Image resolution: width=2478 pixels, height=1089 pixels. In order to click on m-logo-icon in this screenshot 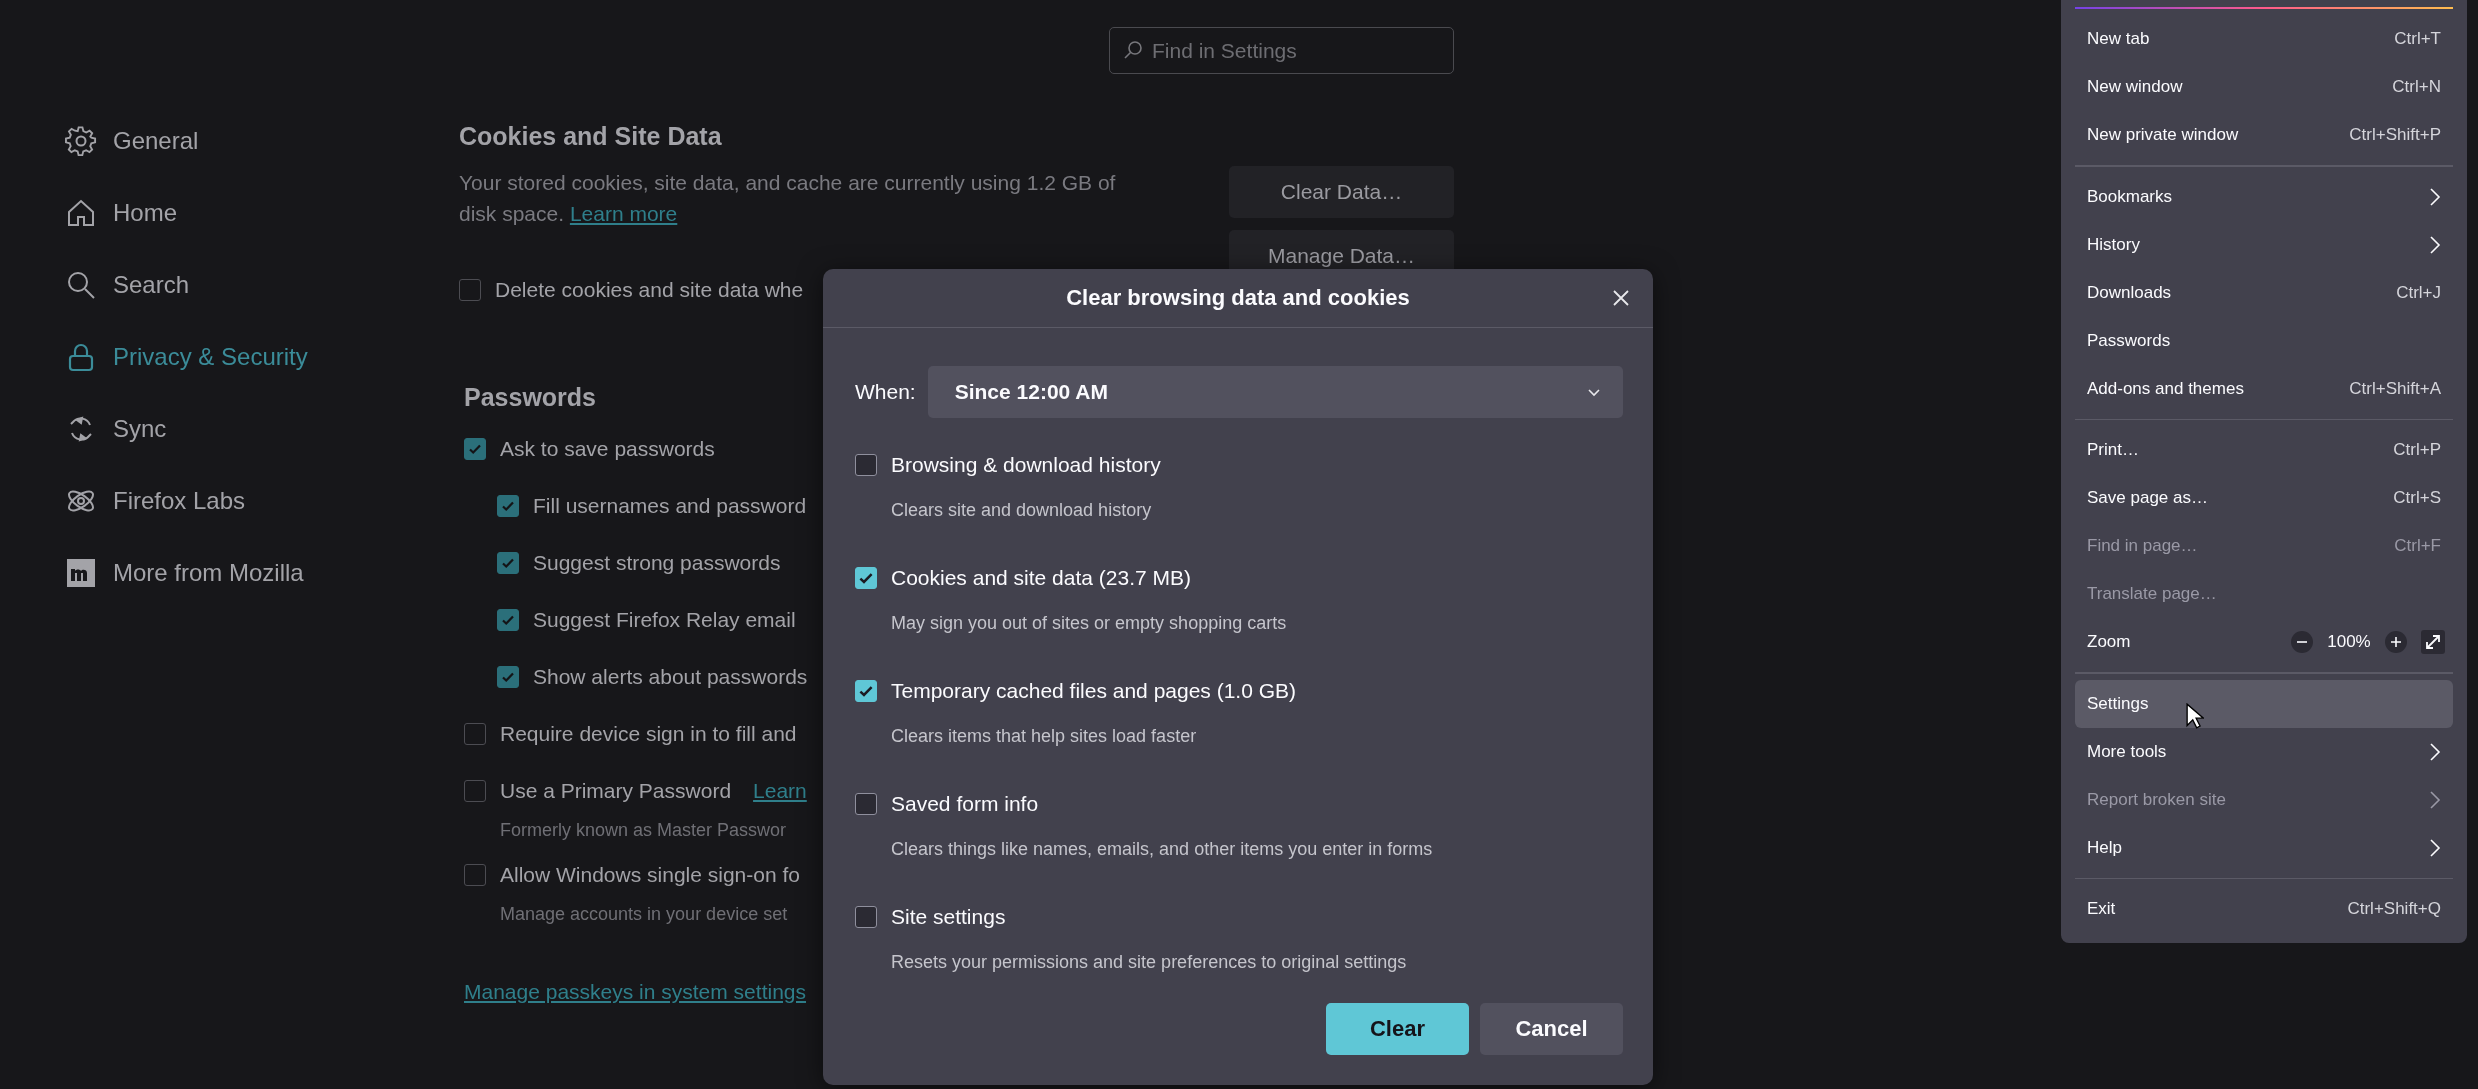, I will do `click(81, 573)`.